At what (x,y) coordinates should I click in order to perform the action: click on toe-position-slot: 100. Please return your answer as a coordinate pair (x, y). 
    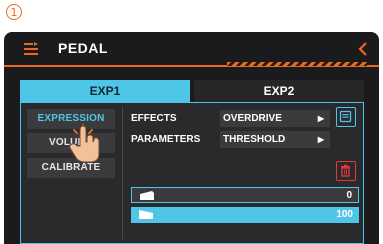
    Looking at the image, I should click on (245, 215).